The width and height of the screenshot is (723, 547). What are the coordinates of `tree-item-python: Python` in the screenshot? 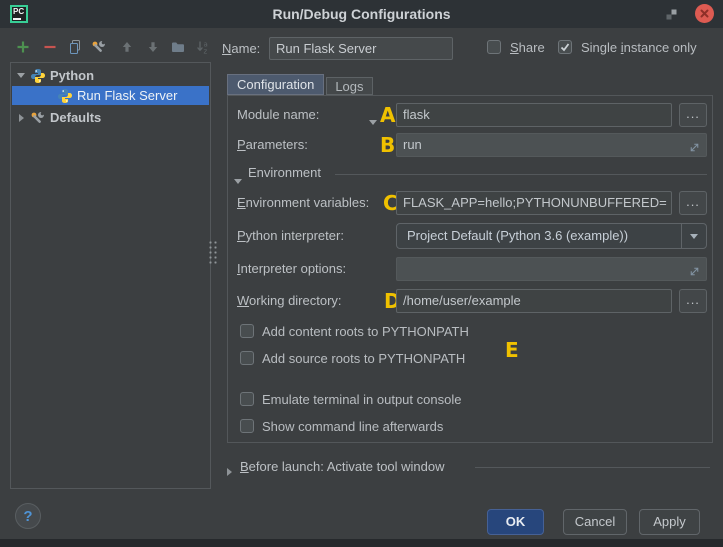 It's located at (110, 75).